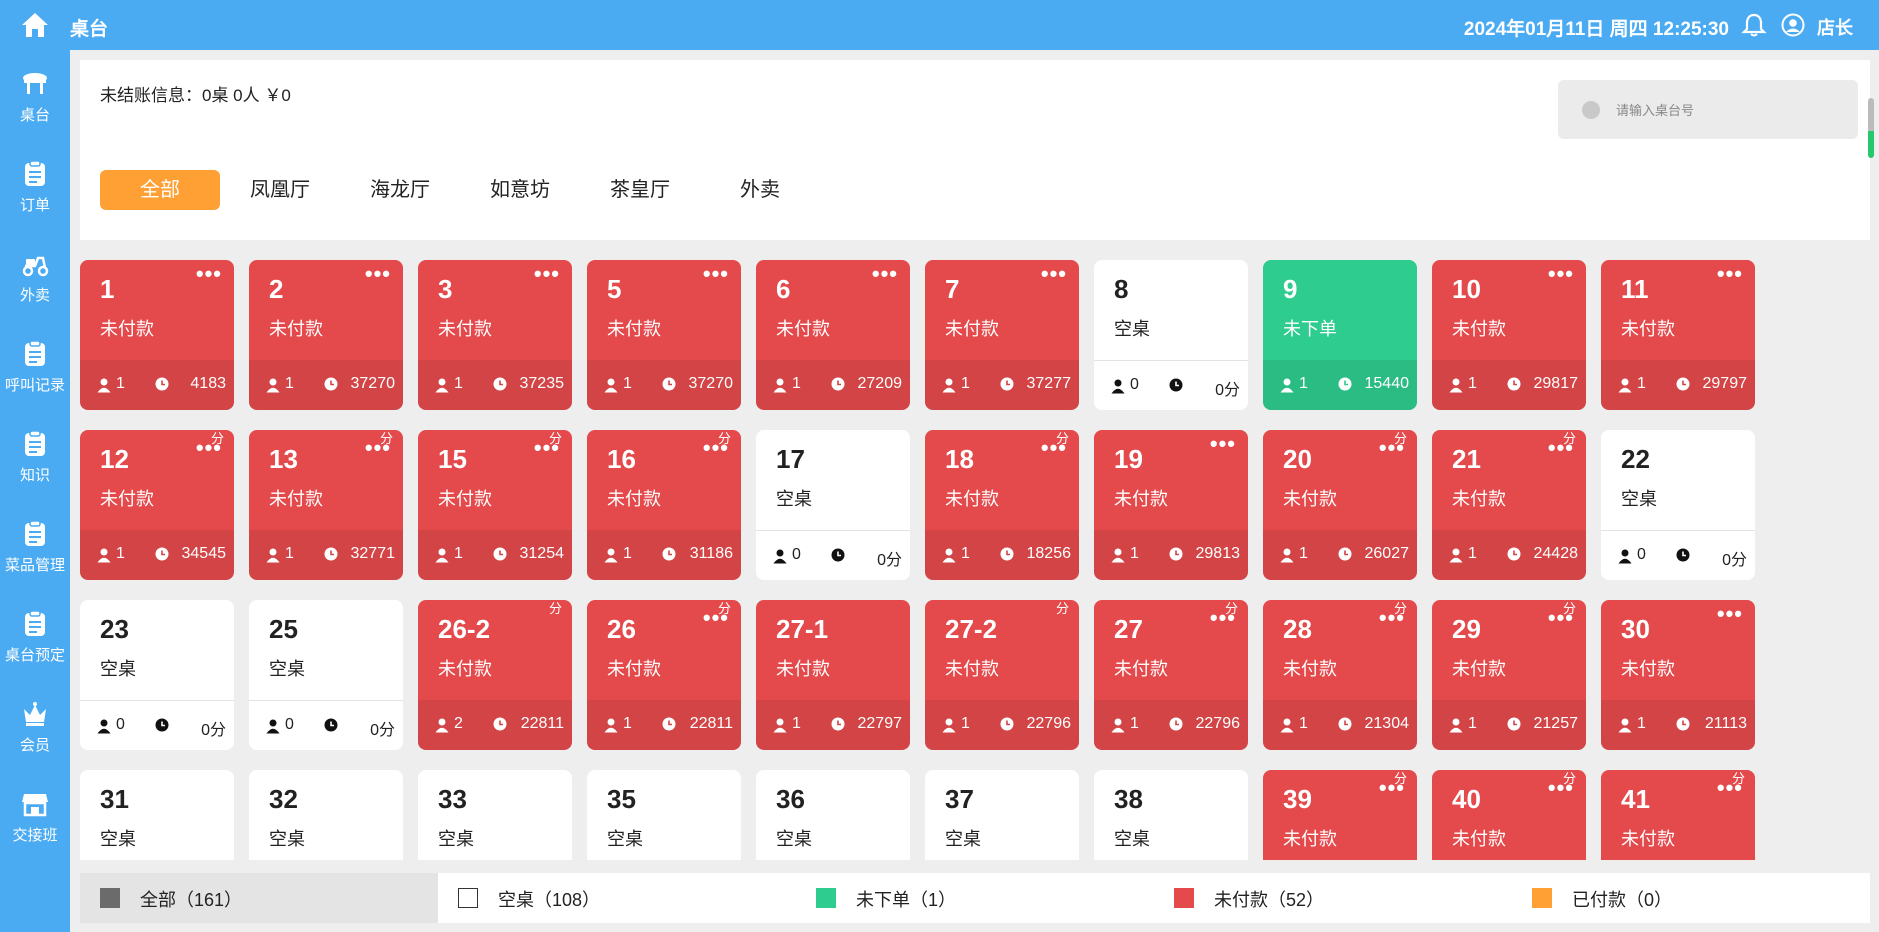 This screenshot has height=932, width=1879. Describe the element at coordinates (1793, 25) in the screenshot. I see `user-avatar-icon` at that location.